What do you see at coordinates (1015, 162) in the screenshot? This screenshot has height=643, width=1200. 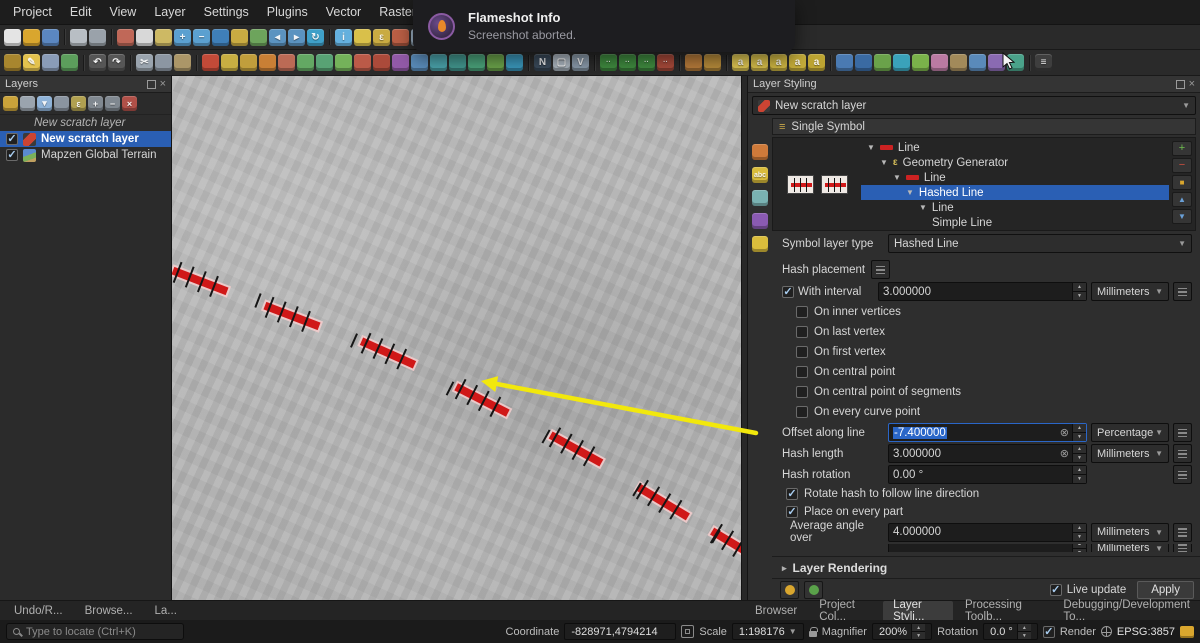 I see `symbol-tree-item: ▼ ε Geometry Generator` at bounding box center [1015, 162].